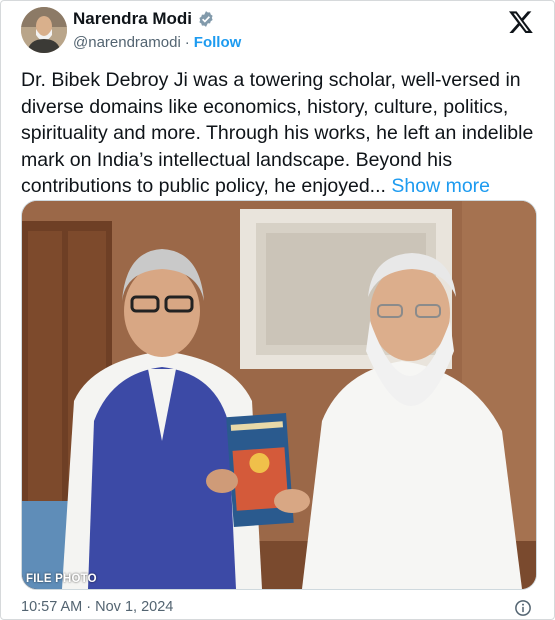 The width and height of the screenshot is (555, 620). I want to click on author-handle: @narendramodi, so click(127, 42).